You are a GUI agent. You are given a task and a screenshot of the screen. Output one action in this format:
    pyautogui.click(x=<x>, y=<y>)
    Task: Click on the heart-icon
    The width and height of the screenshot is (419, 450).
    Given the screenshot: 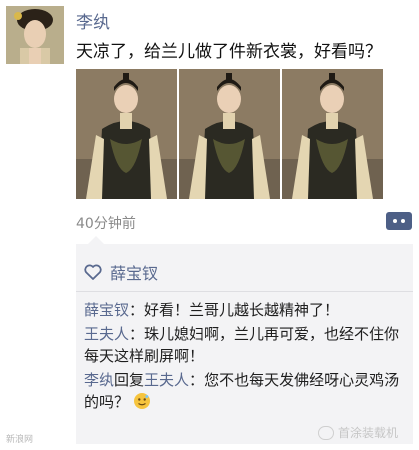 What is the action you would take?
    pyautogui.click(x=93, y=272)
    